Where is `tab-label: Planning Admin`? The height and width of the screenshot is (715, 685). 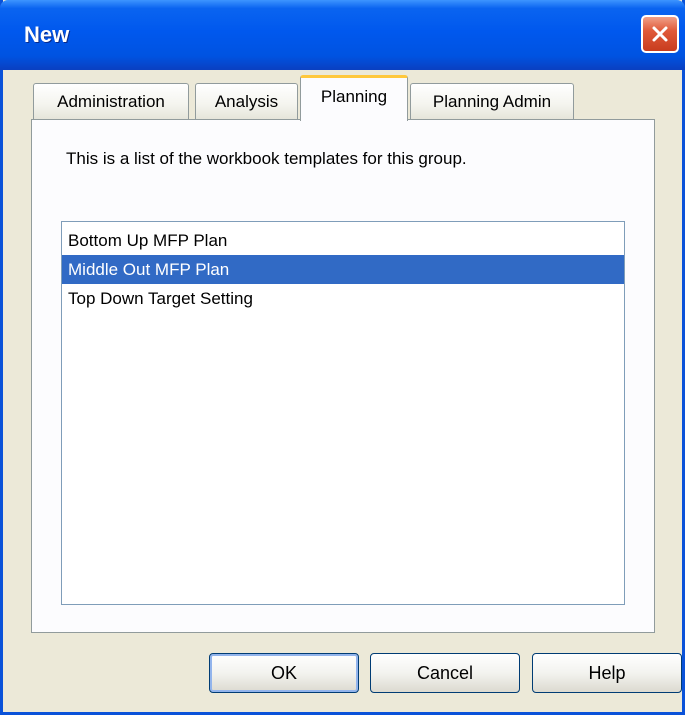
tab-label: Planning Admin is located at coordinates (492, 101).